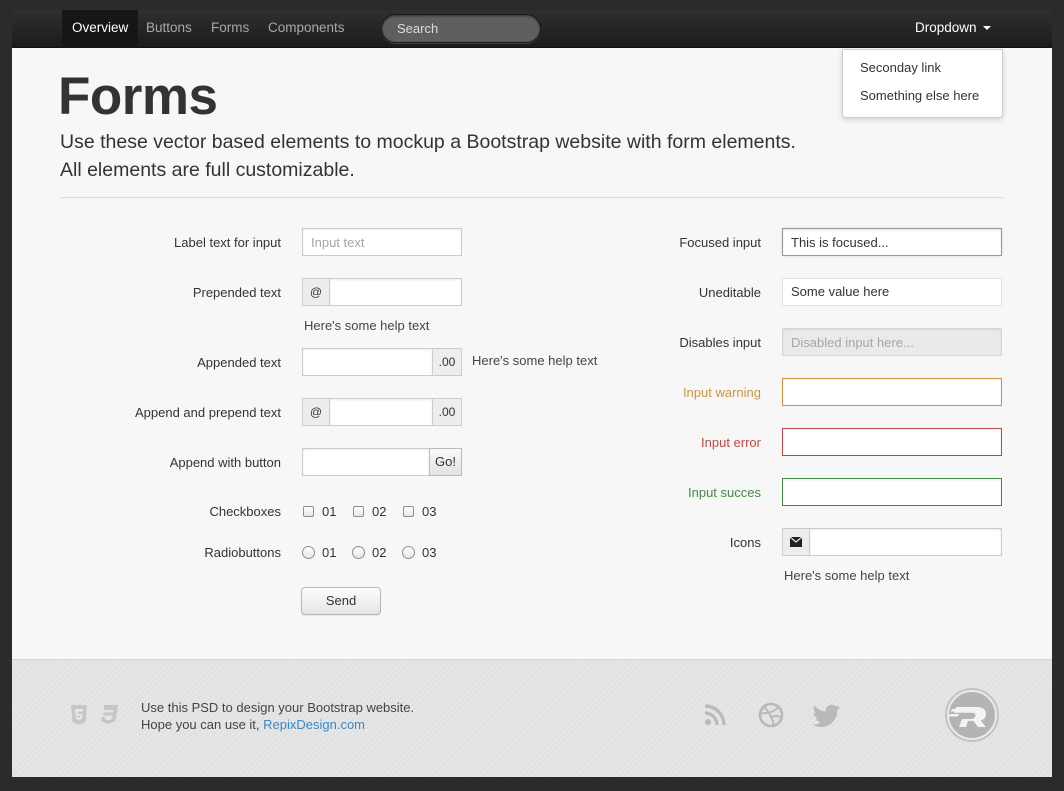  I want to click on radio-label-03: 03, so click(429, 552).